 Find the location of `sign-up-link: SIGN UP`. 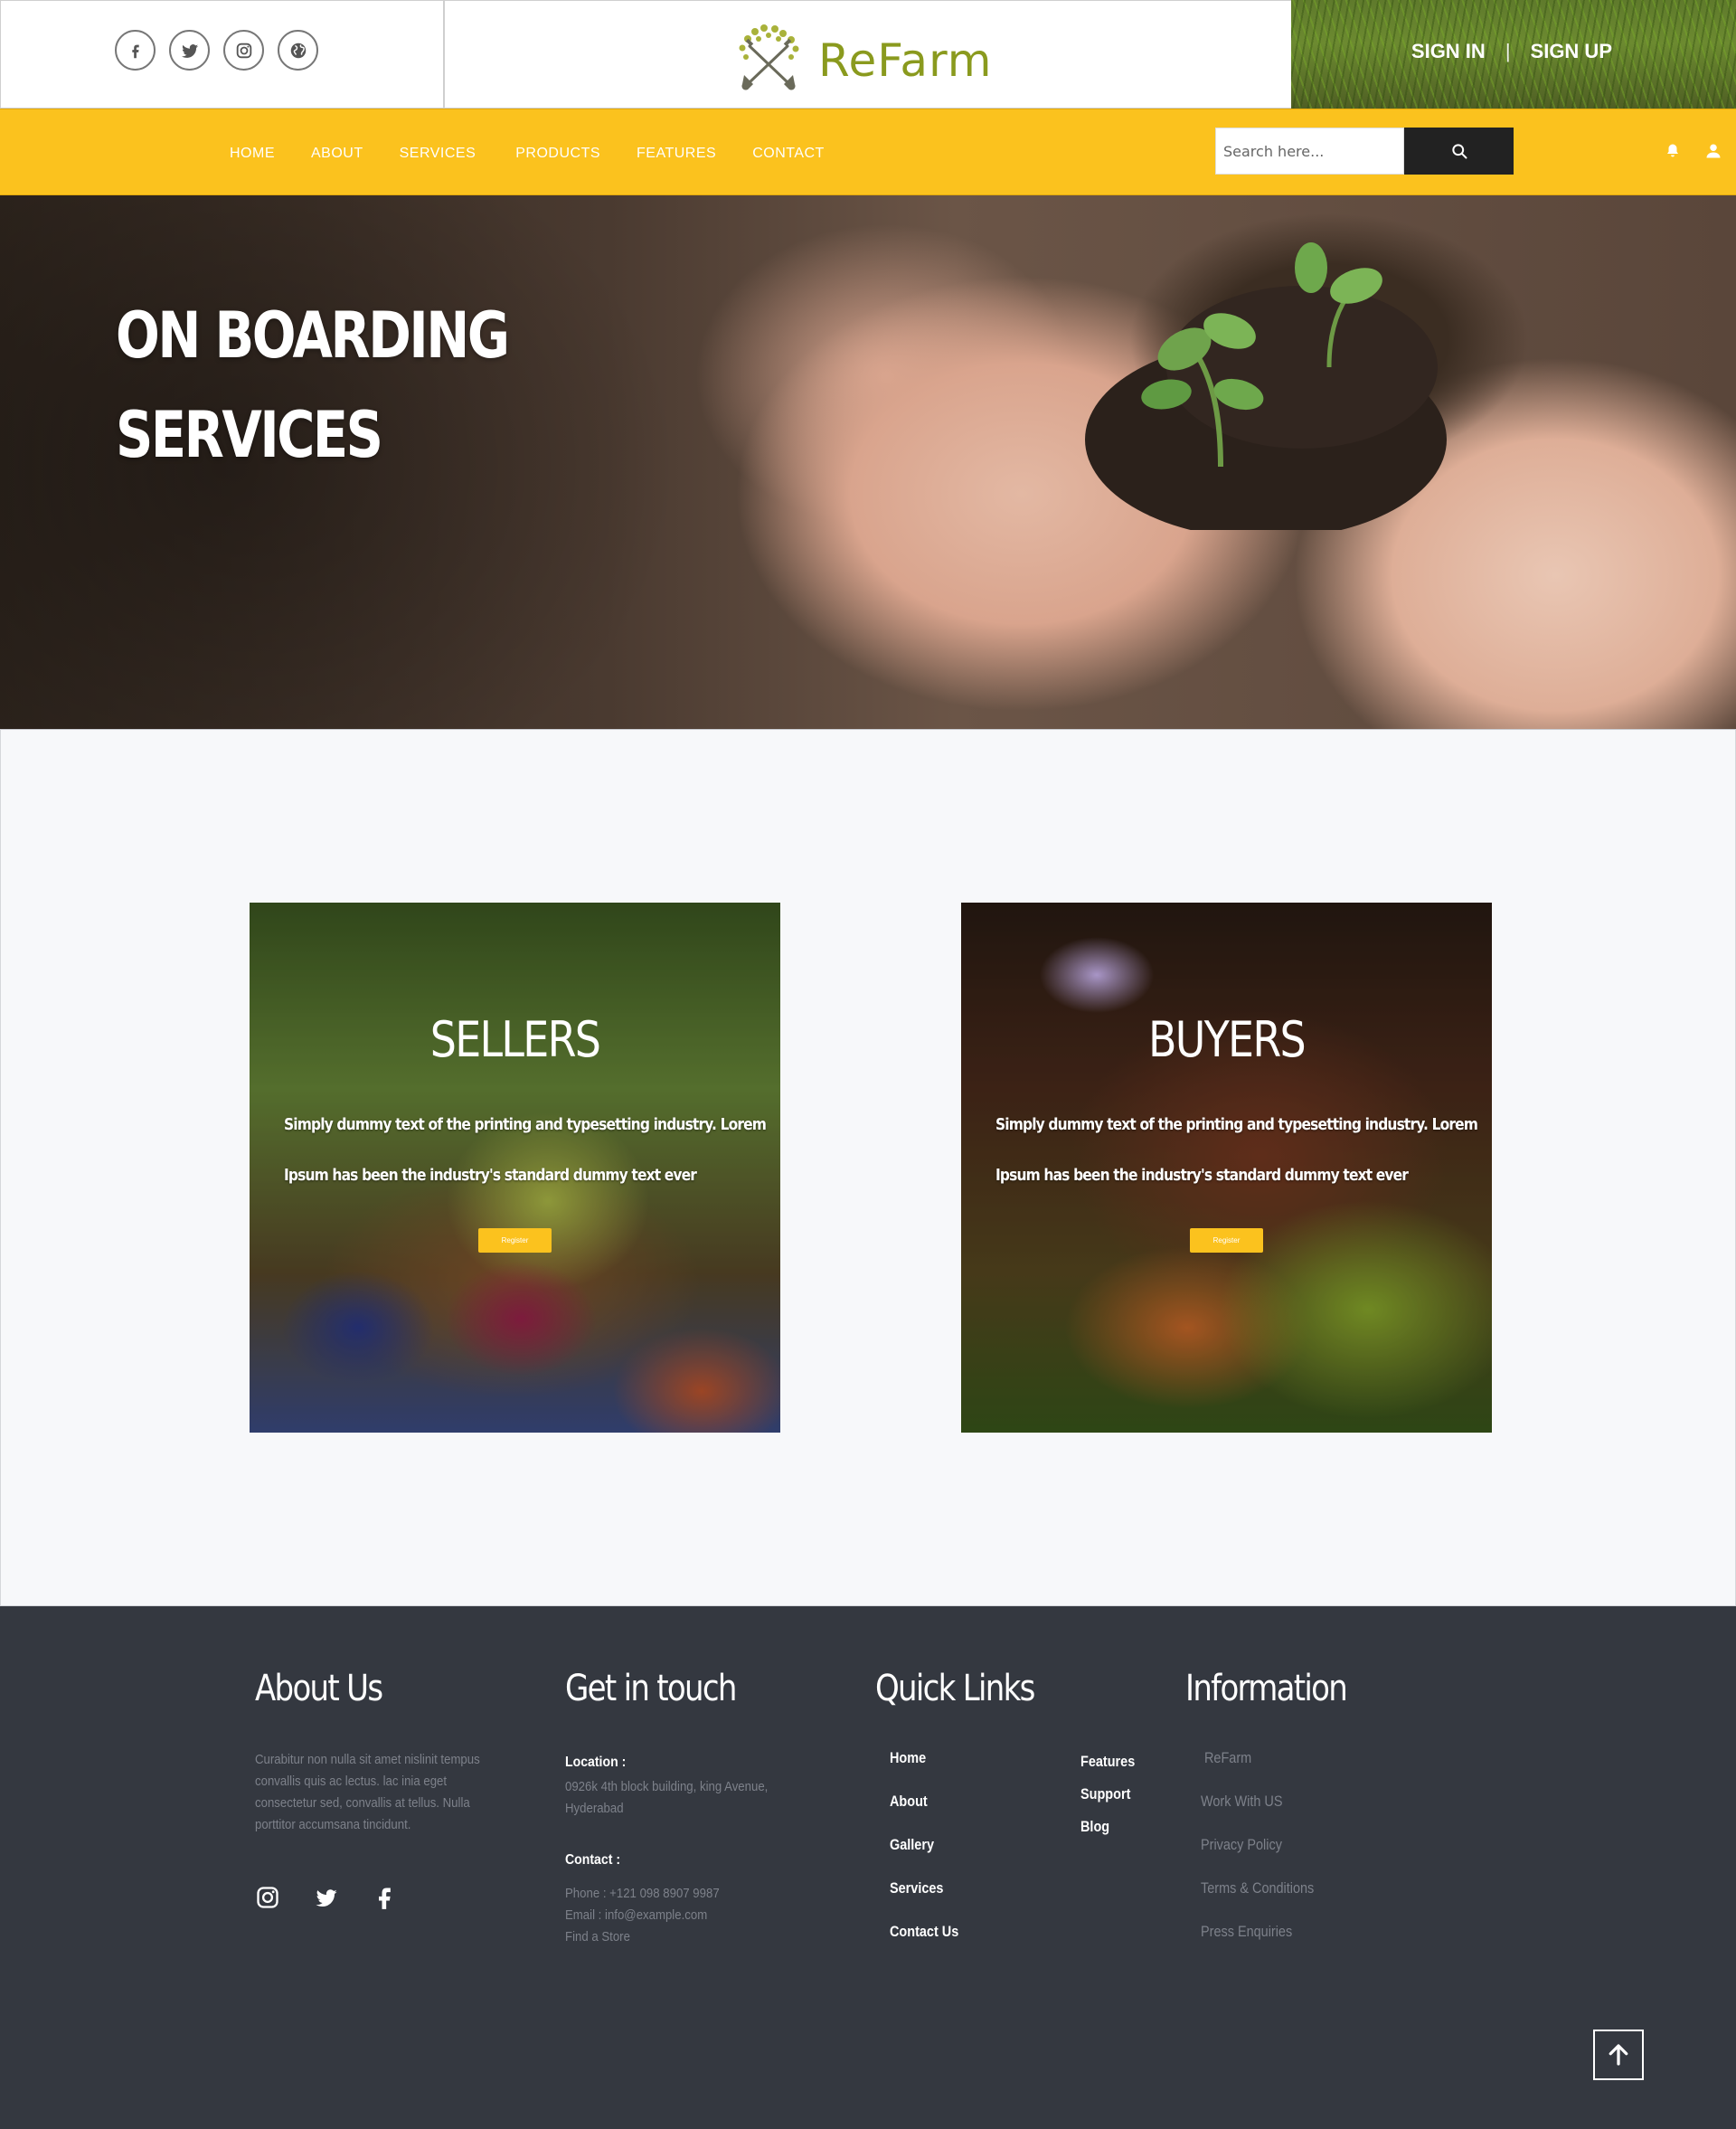

sign-up-link: SIGN UP is located at coordinates (1572, 52).